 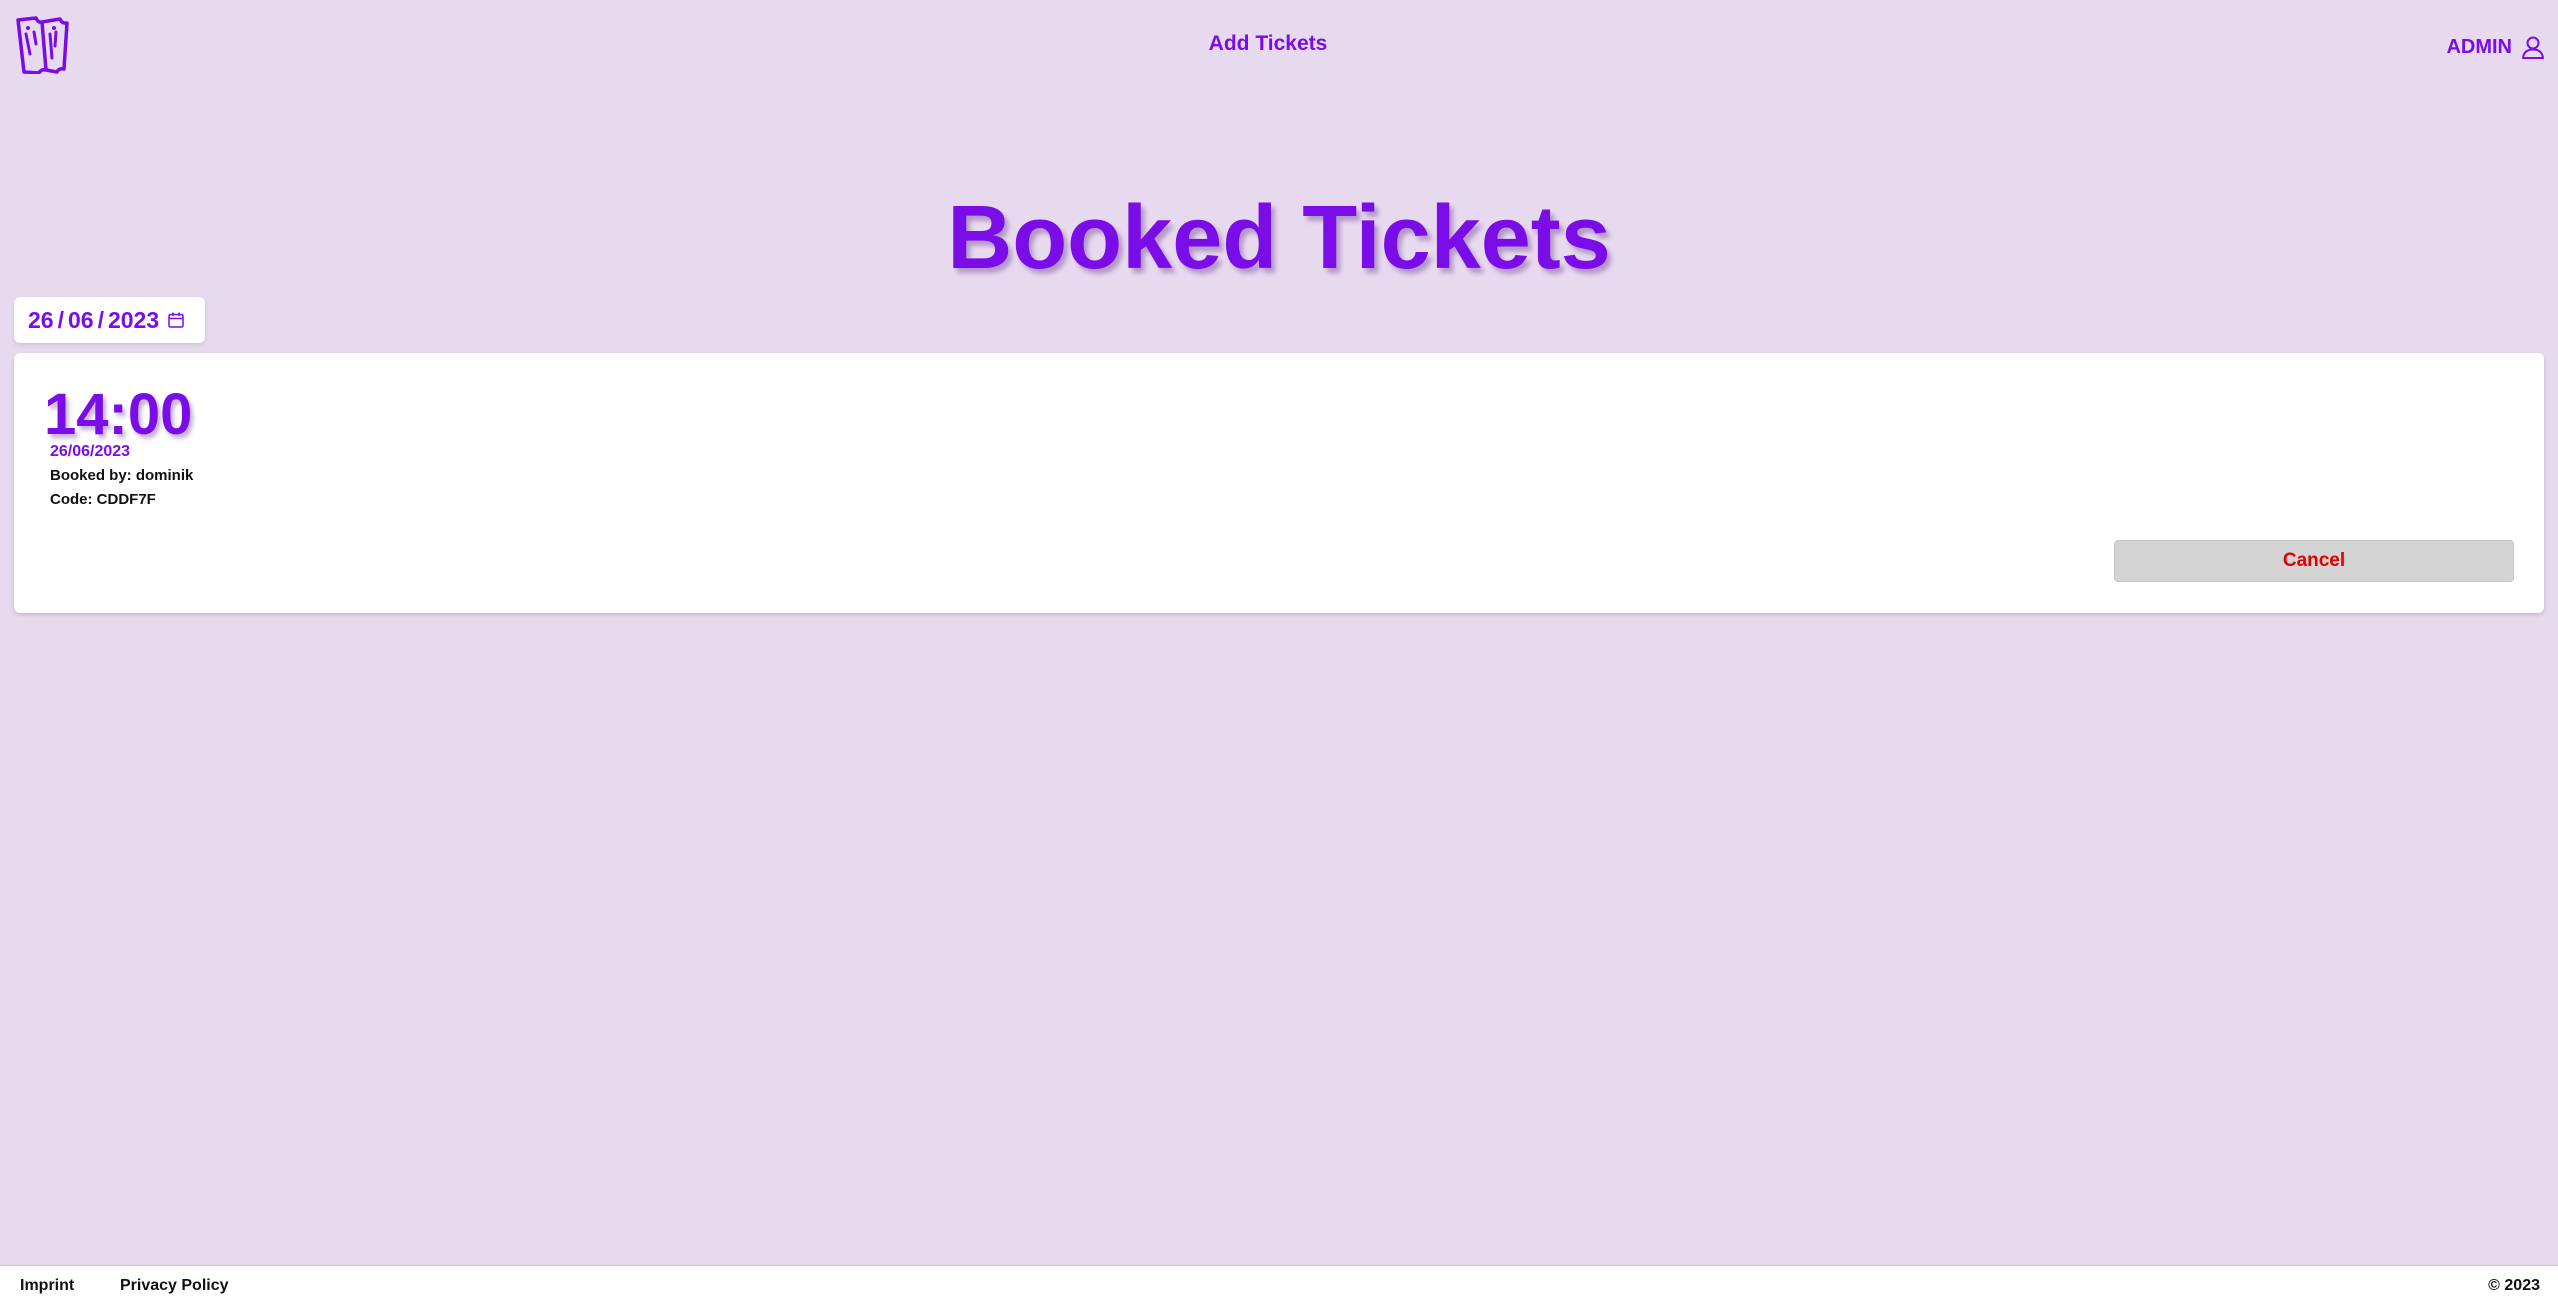 What do you see at coordinates (43, 44) in the screenshot?
I see `ticket-logo-icon` at bounding box center [43, 44].